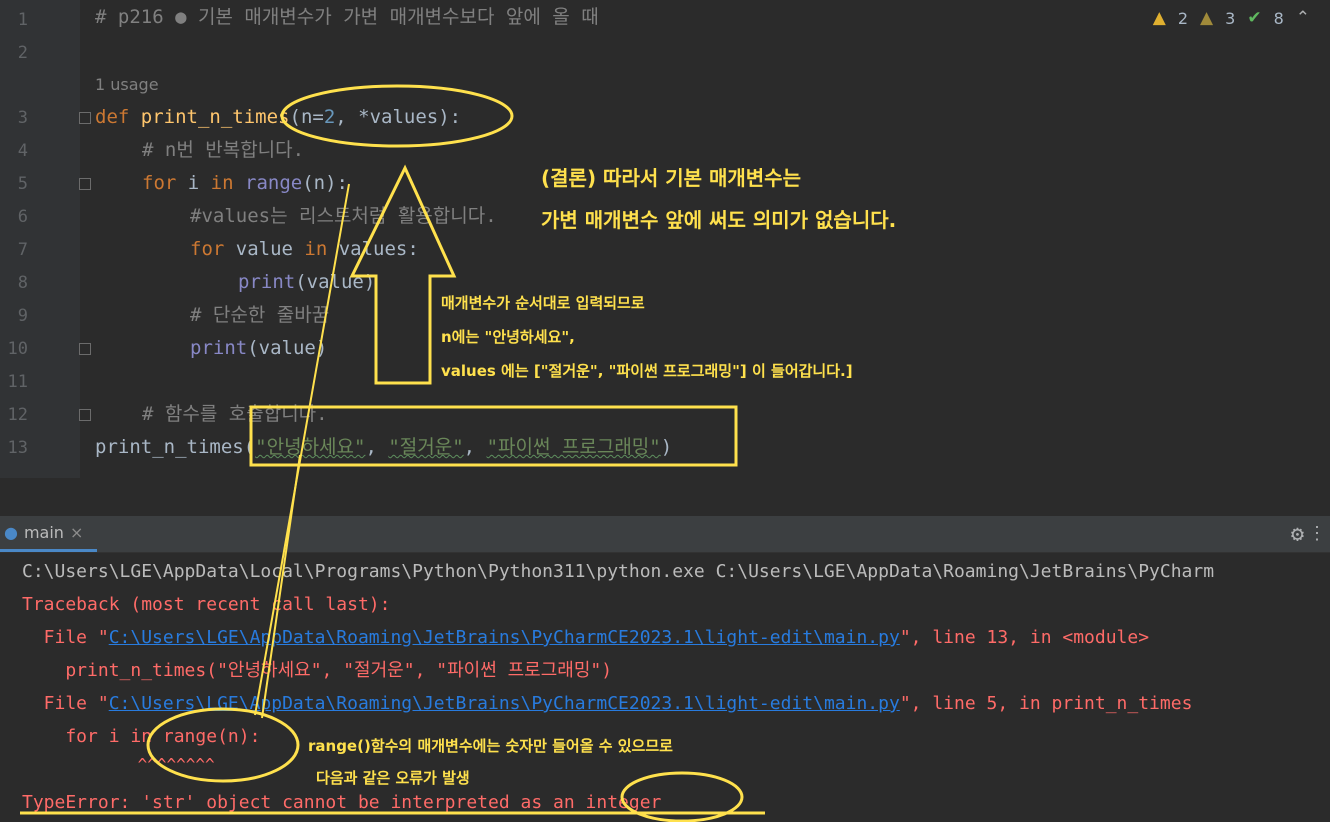 Image resolution: width=1330 pixels, height=822 pixels. I want to click on code-line-9: # 단순한 줄바꿈, so click(259, 315).